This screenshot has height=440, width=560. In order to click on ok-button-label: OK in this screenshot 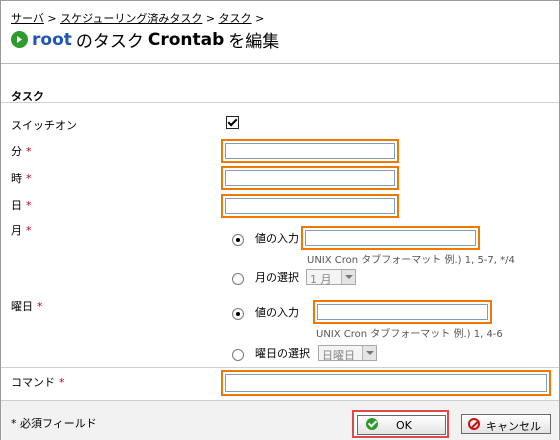, I will do `click(404, 425)`.